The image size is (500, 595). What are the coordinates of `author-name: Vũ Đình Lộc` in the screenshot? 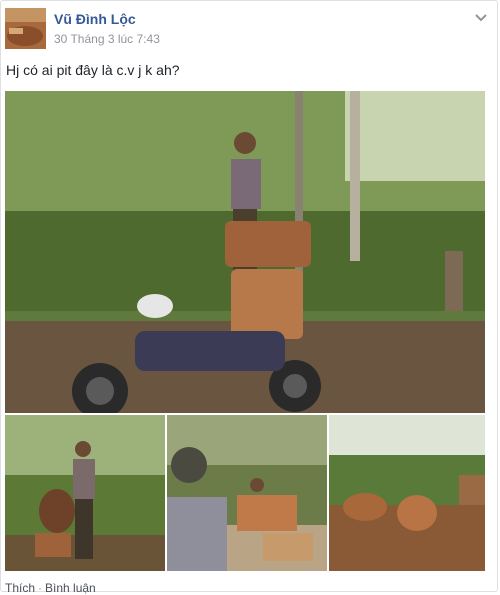 It's located at (95, 19).